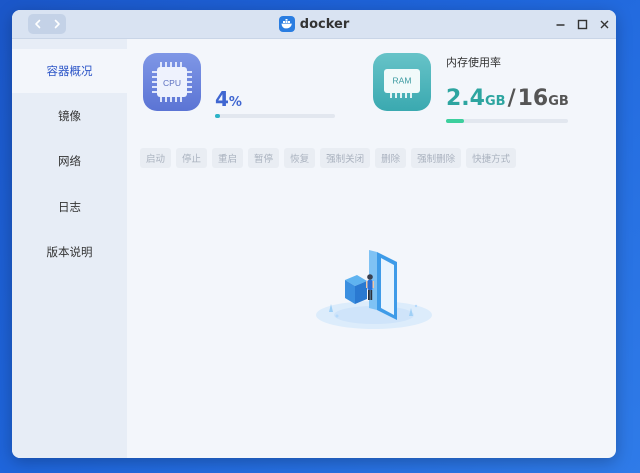  Describe the element at coordinates (507, 121) in the screenshot. I see `memory-usage-bar` at that location.